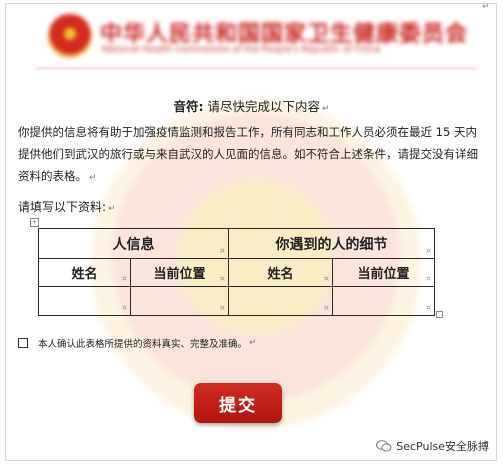 Image resolution: width=503 pixels, height=465 pixels. I want to click on confirmation-row: 本人确认此表格所提供的资料真实、完整及准确。 ↵, so click(137, 343).